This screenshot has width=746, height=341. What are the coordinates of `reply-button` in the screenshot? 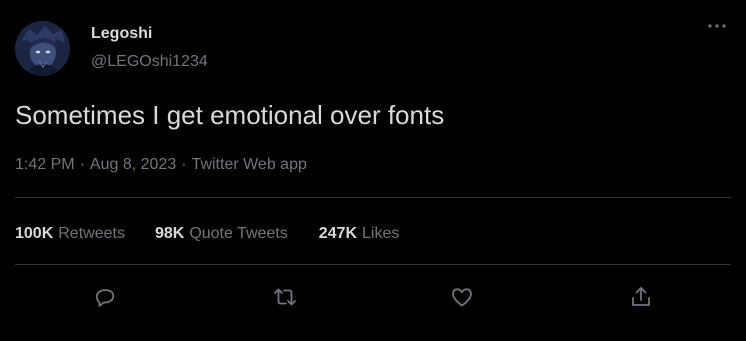 It's located at (105, 297).